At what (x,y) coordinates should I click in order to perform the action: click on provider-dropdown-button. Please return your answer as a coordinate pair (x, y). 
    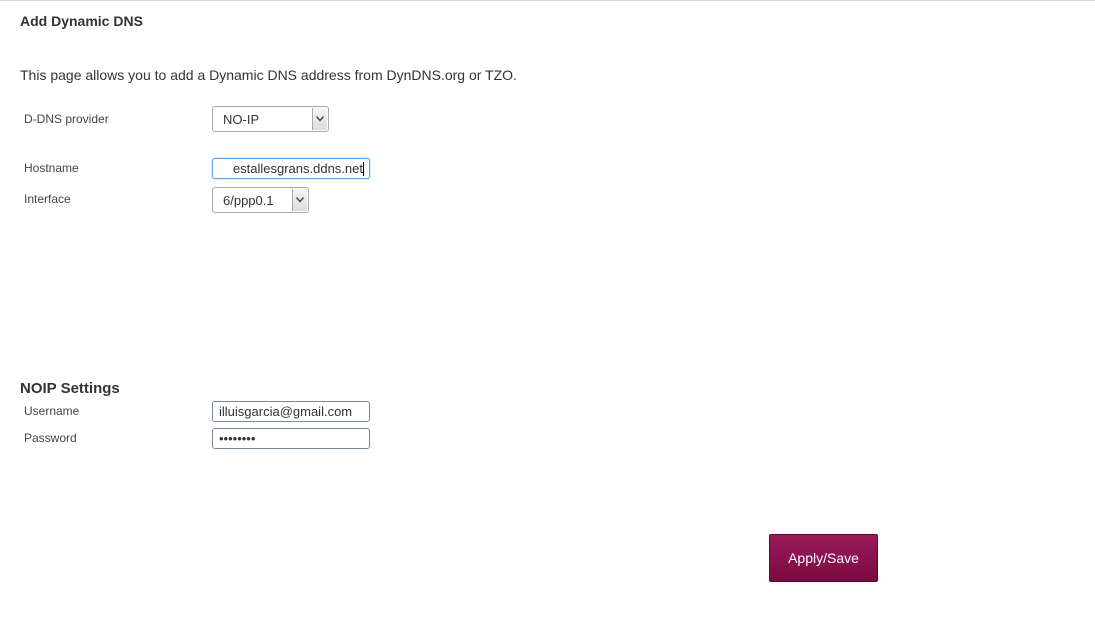
    Looking at the image, I should click on (319, 119).